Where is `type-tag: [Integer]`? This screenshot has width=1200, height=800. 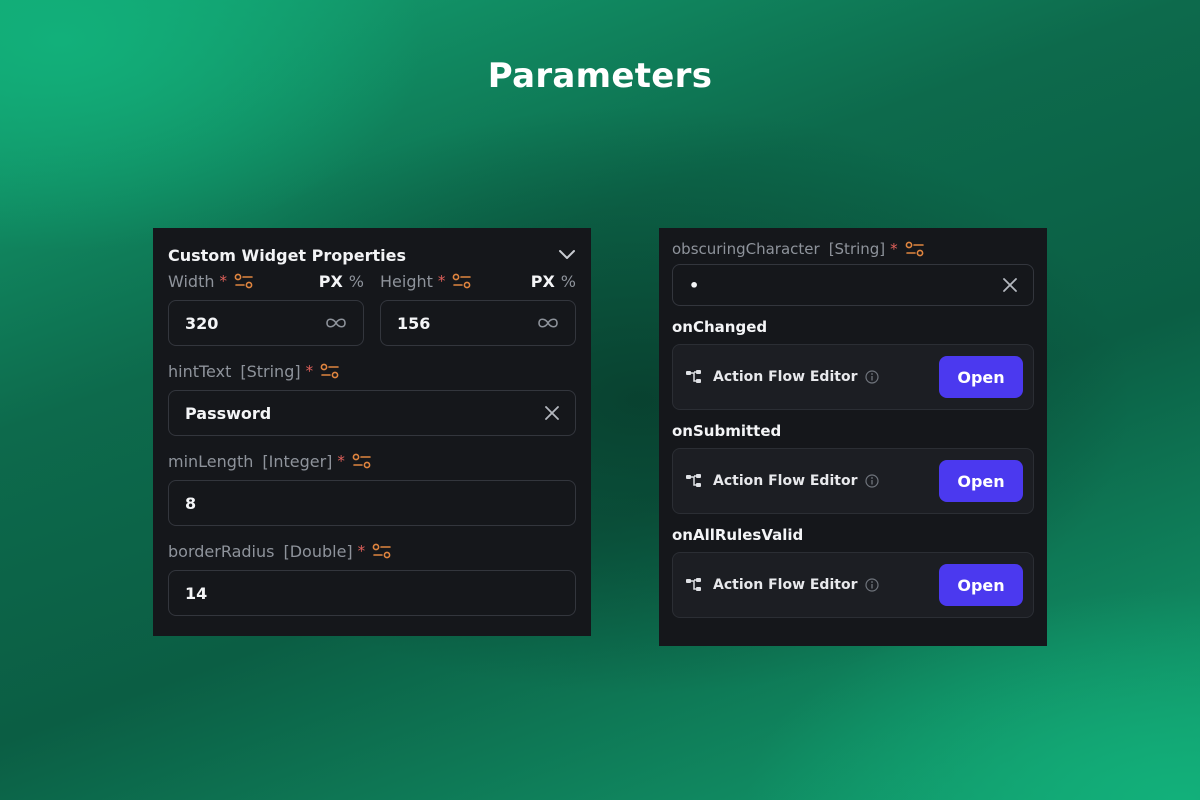 type-tag: [Integer] is located at coordinates (297, 461).